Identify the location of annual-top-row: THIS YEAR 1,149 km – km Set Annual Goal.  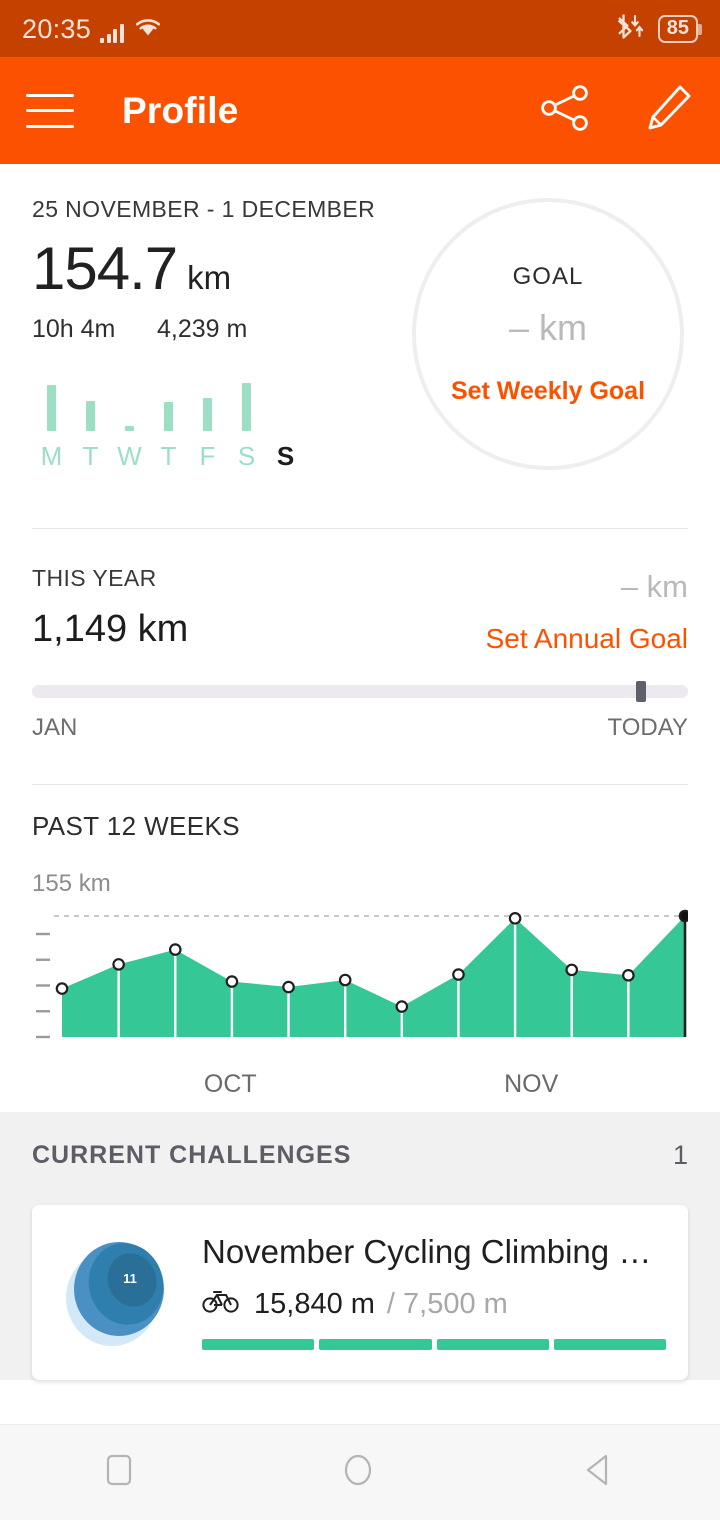
(360, 610).